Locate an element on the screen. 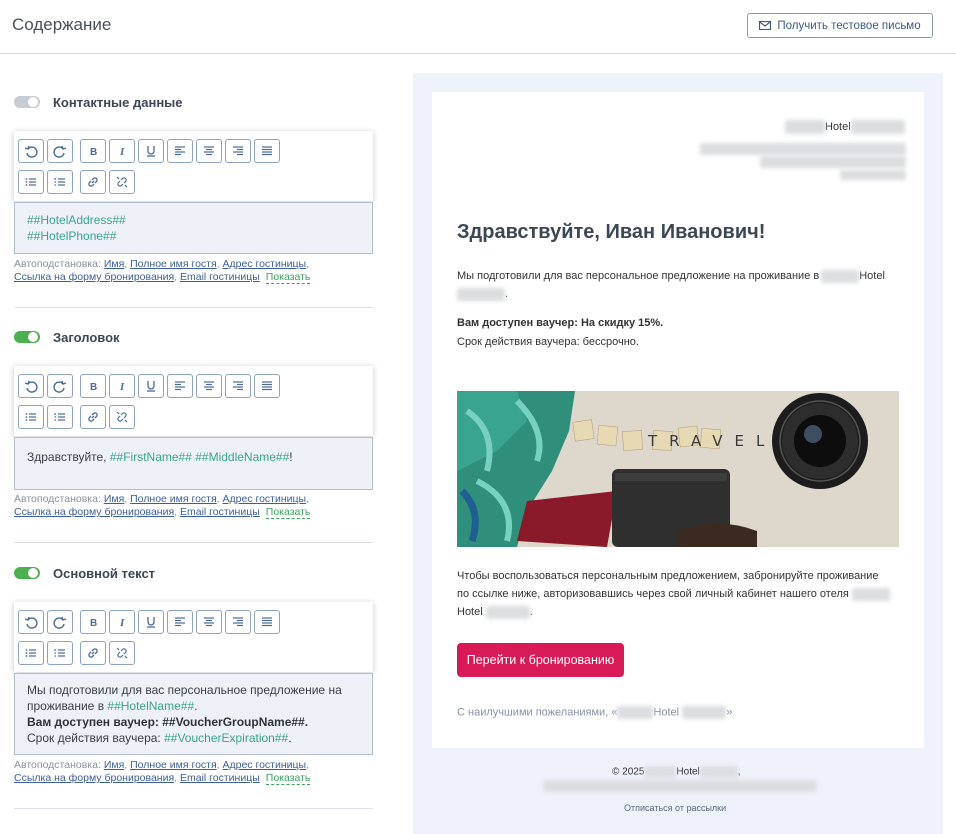  svg-text: I is located at coordinates (122, 623).